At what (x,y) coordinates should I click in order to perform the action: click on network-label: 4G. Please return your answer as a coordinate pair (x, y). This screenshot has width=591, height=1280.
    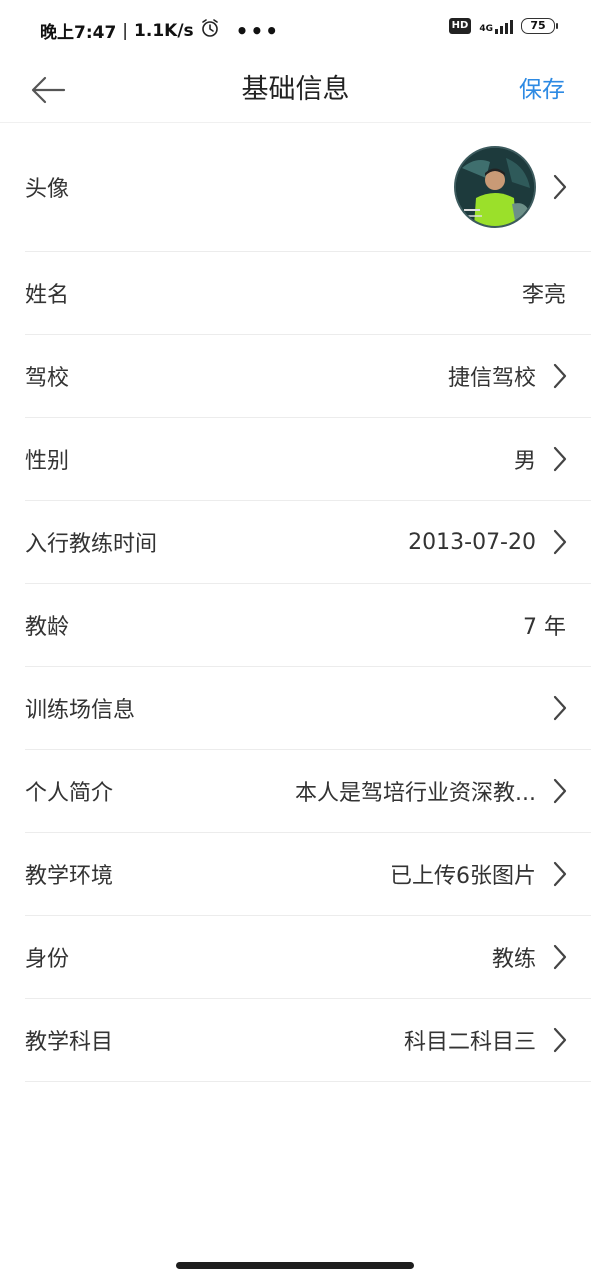
    Looking at the image, I should click on (486, 29).